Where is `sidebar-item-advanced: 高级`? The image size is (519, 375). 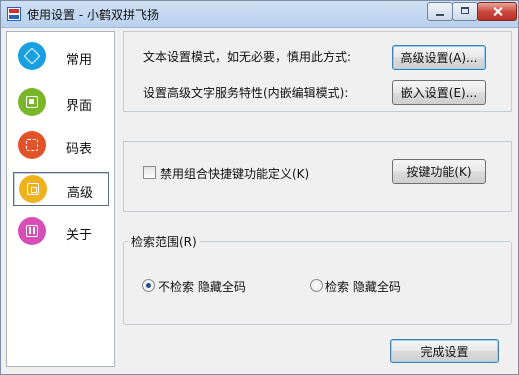 sidebar-item-advanced: 高级 is located at coordinates (61, 189).